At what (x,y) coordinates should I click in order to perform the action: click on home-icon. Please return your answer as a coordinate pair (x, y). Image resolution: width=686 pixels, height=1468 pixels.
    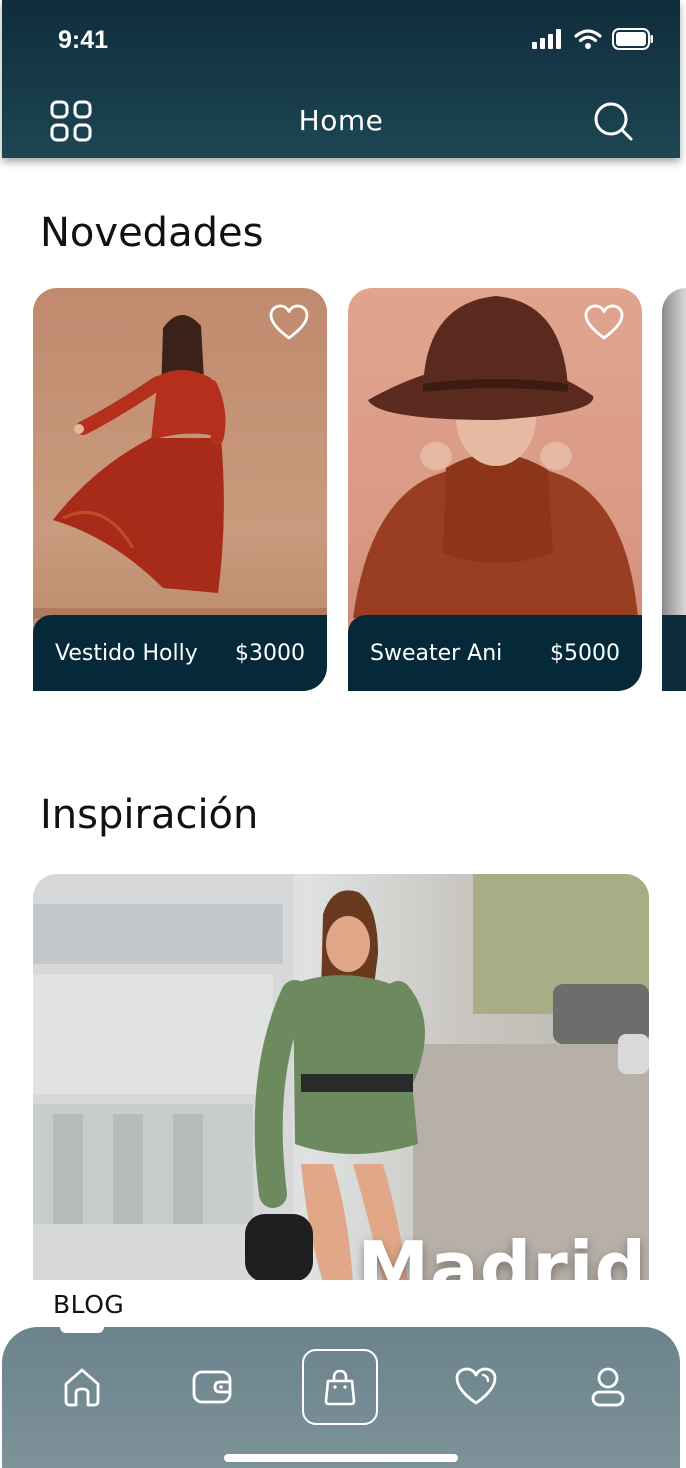
    Looking at the image, I should click on (82, 1387).